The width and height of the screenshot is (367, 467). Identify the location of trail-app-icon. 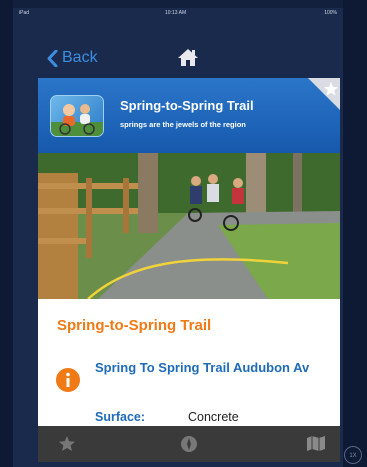
(77, 116).